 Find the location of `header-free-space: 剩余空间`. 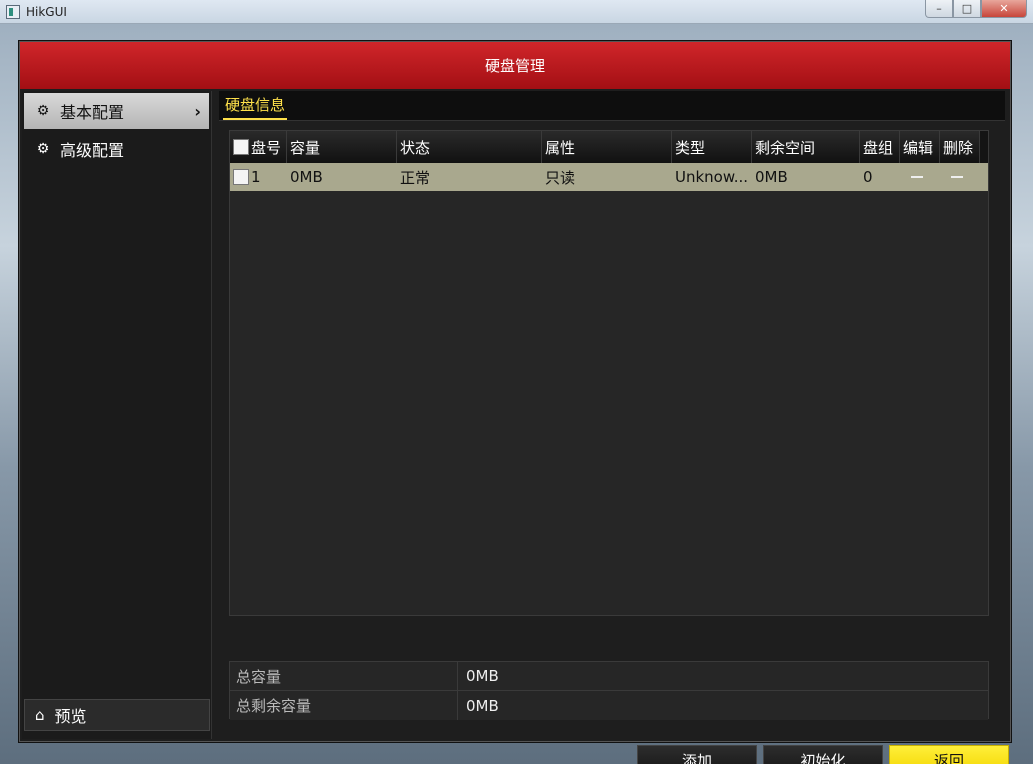

header-free-space: 剩余空间 is located at coordinates (806, 147).